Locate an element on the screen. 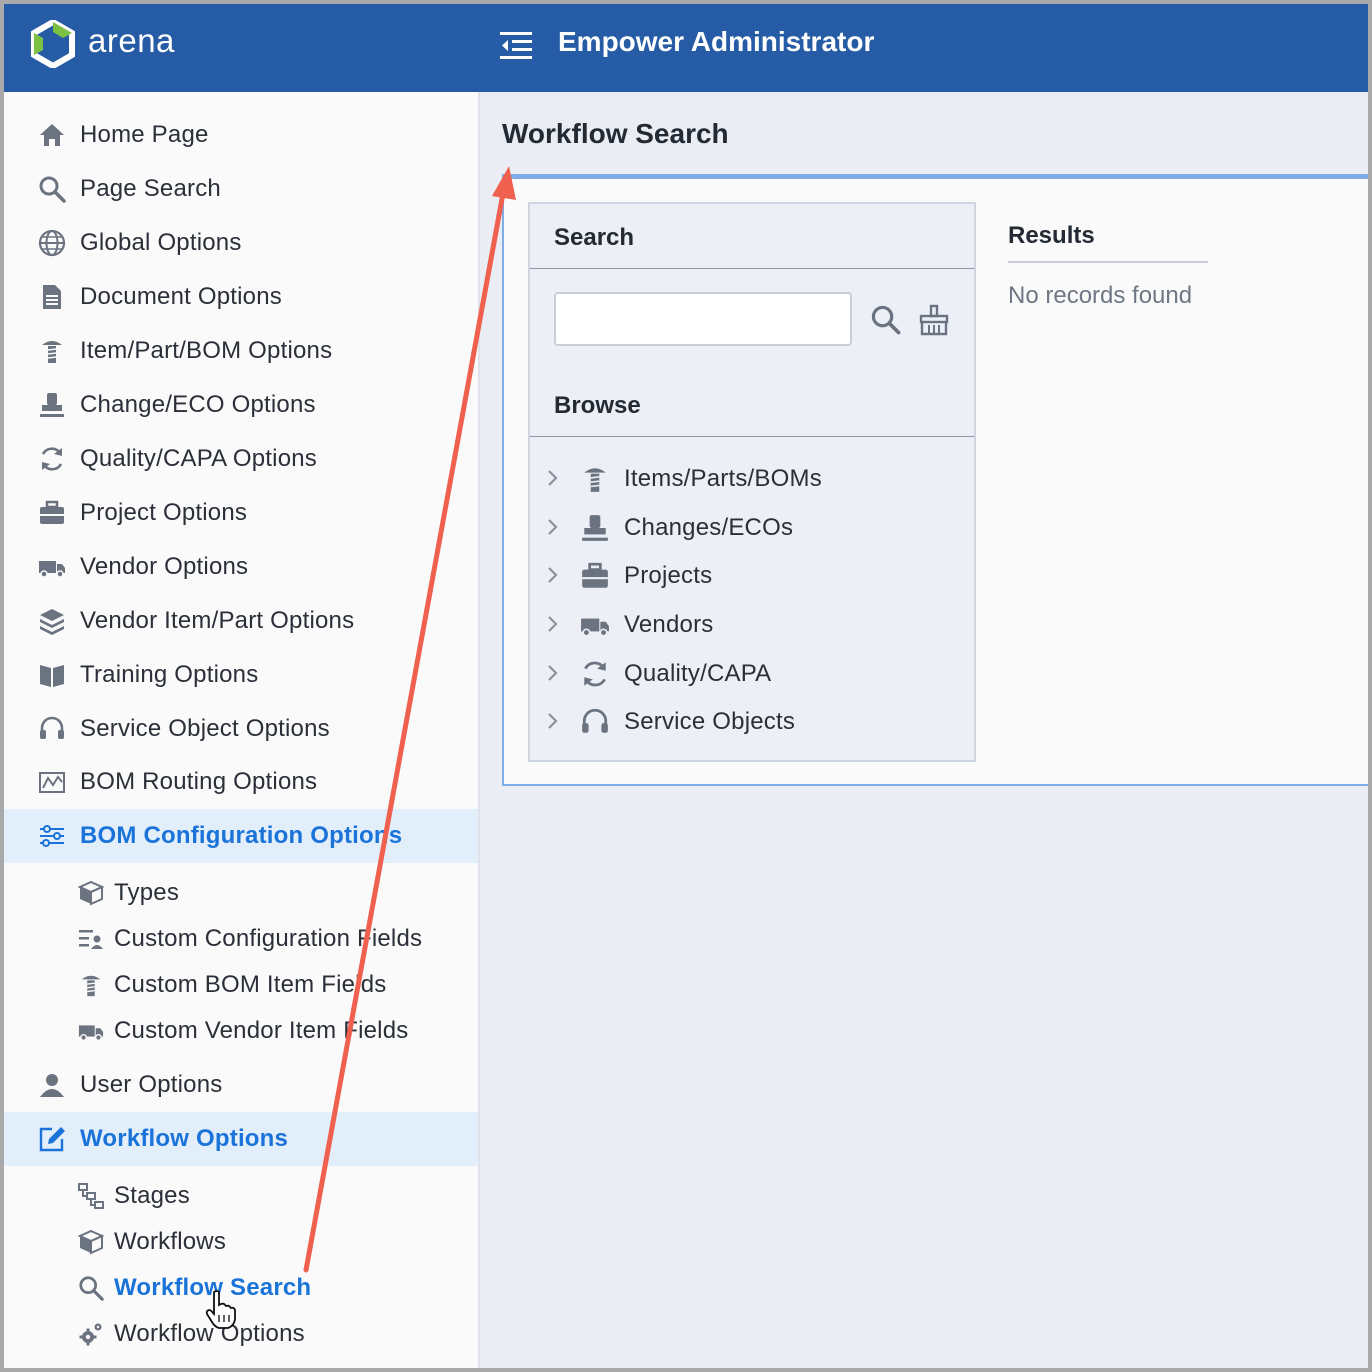 The width and height of the screenshot is (1372, 1372). form-user-icon is located at coordinates (91, 939).